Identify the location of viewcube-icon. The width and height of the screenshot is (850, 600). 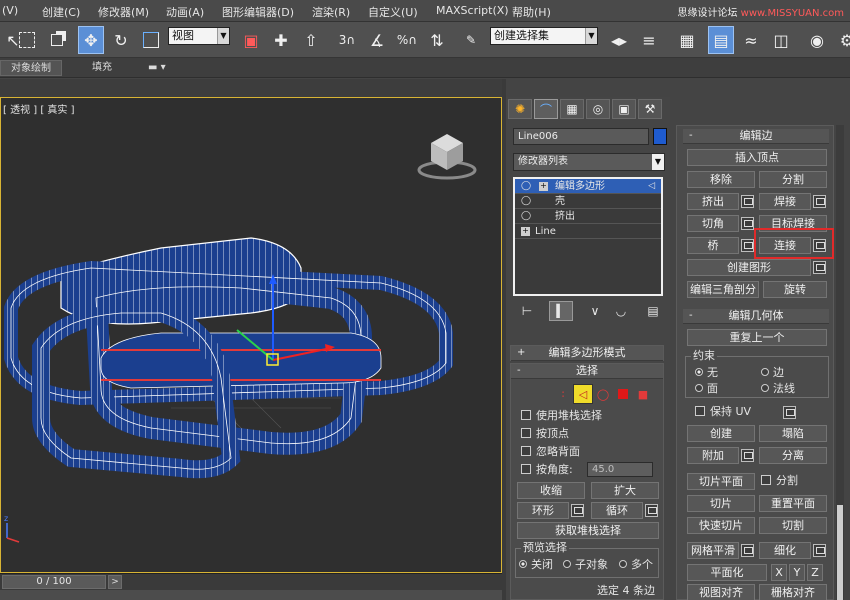
(447, 157).